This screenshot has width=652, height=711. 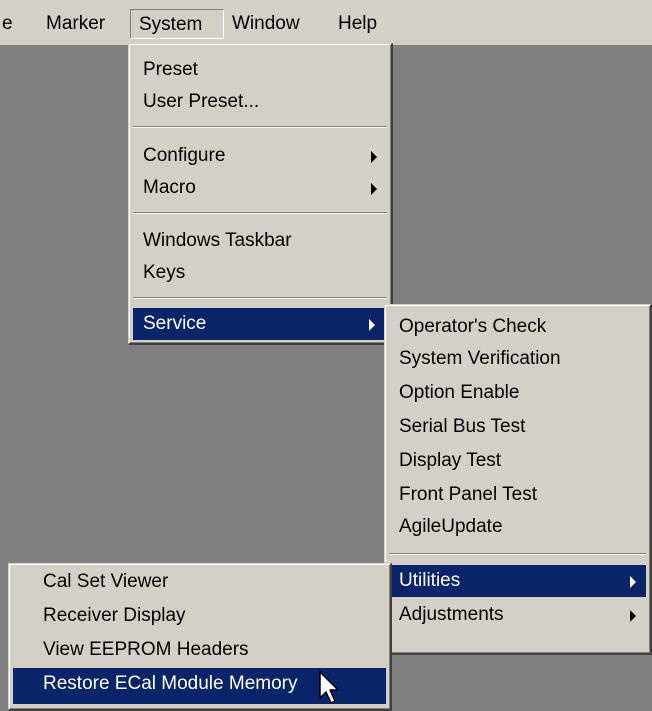 I want to click on menu-item-windows-taskbar: Windows Taskbar, so click(x=260, y=241).